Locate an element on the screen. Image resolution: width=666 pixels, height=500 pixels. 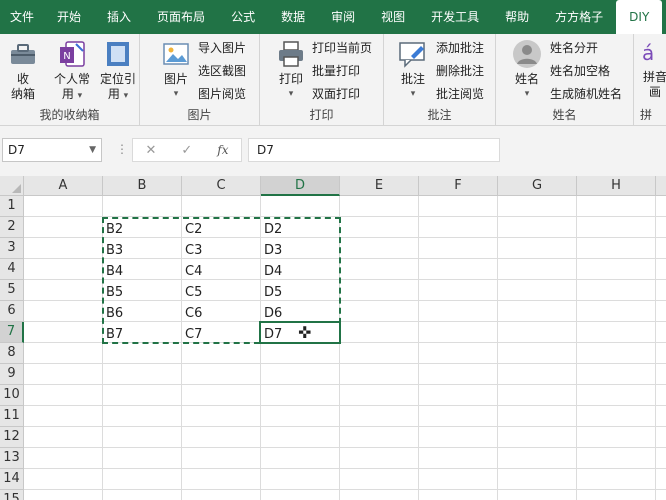
locate-reference-button: 定位引 用 ▾ is located at coordinates (118, 71).